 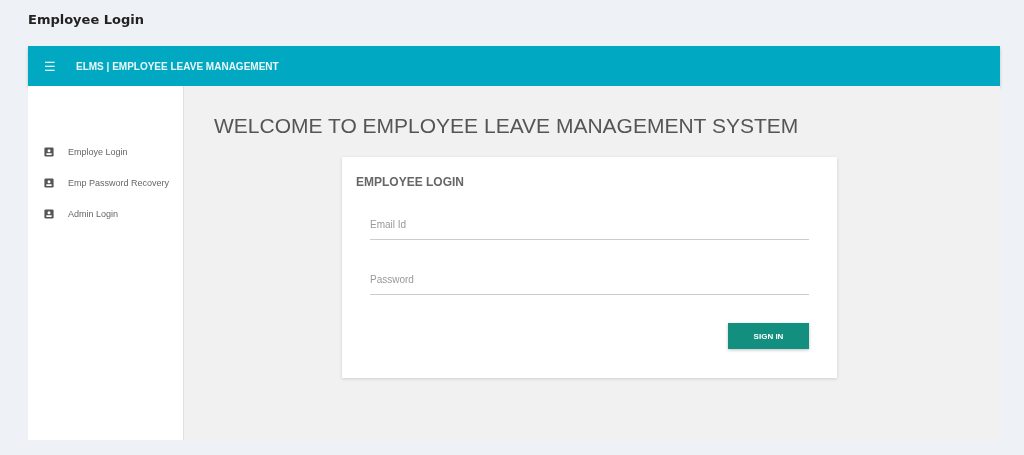 What do you see at coordinates (105, 182) in the screenshot?
I see `sidebar-item: Emp Password Recovery` at bounding box center [105, 182].